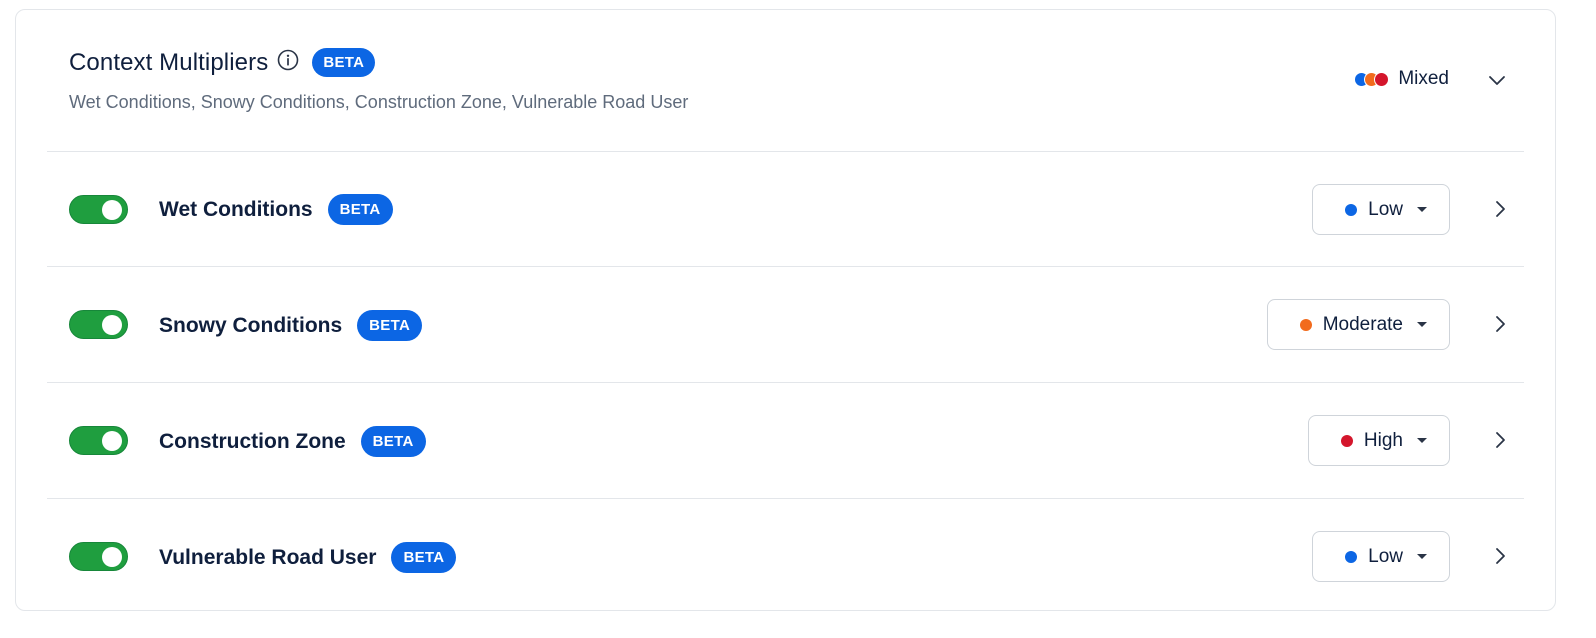 The width and height of the screenshot is (1596, 638). What do you see at coordinates (268, 557) in the screenshot?
I see `multiplier-name: Vulnerable Road User` at bounding box center [268, 557].